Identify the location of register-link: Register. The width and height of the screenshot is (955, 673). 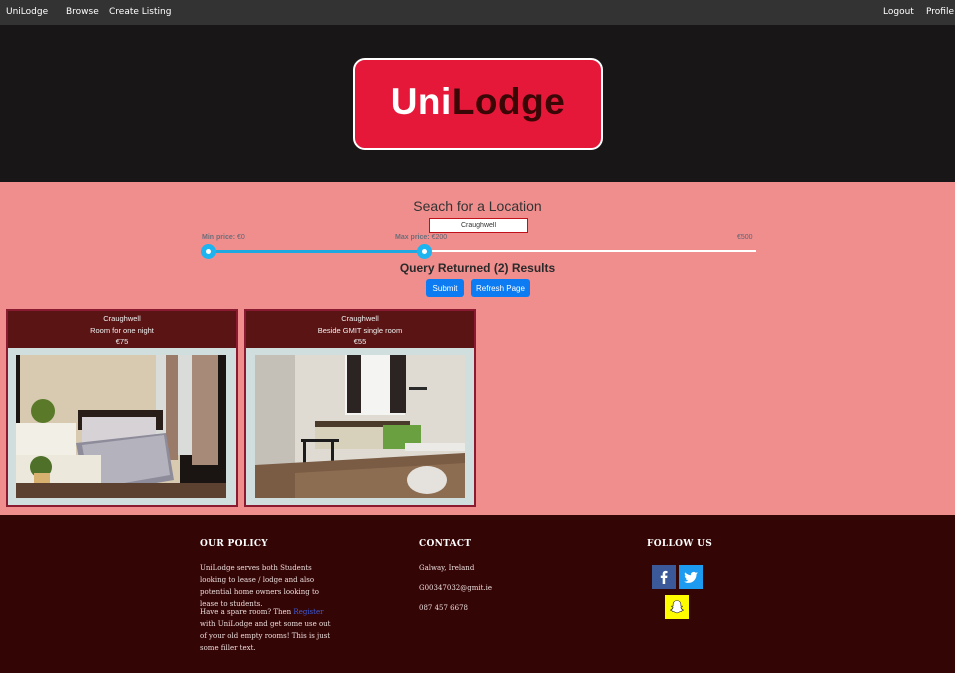
(308, 612).